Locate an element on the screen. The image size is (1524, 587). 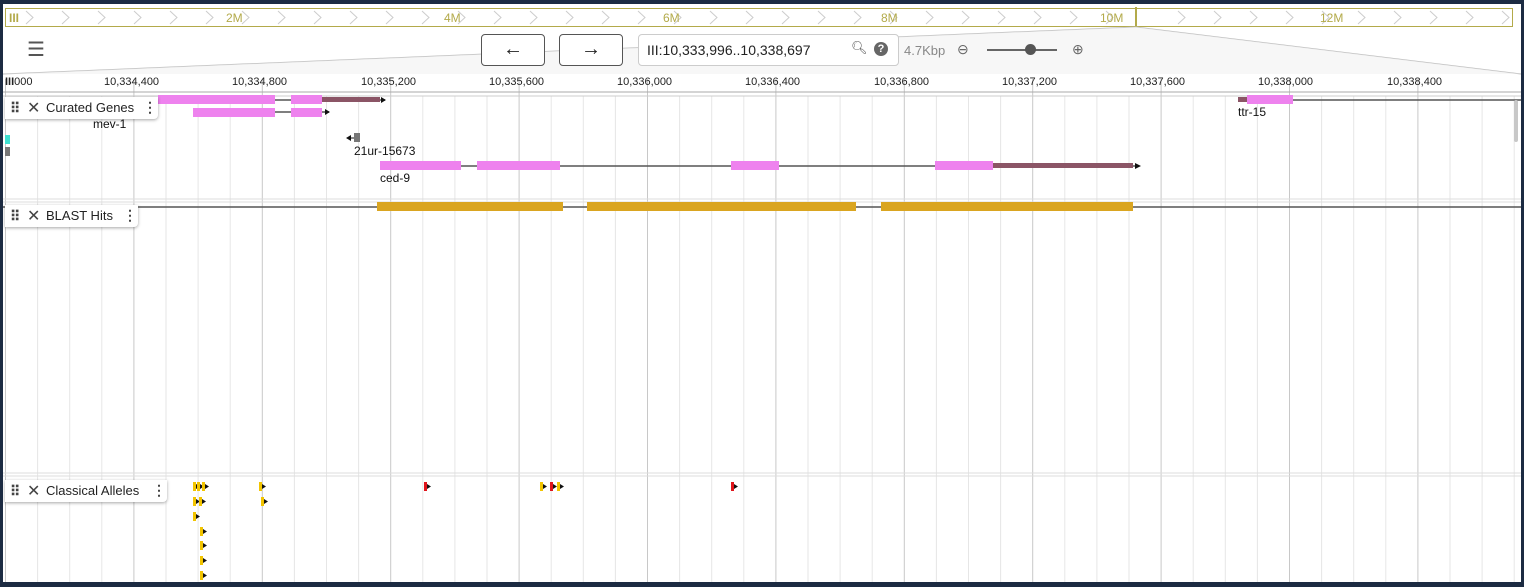
ruler-first-label: 000 is located at coordinates (23, 82).